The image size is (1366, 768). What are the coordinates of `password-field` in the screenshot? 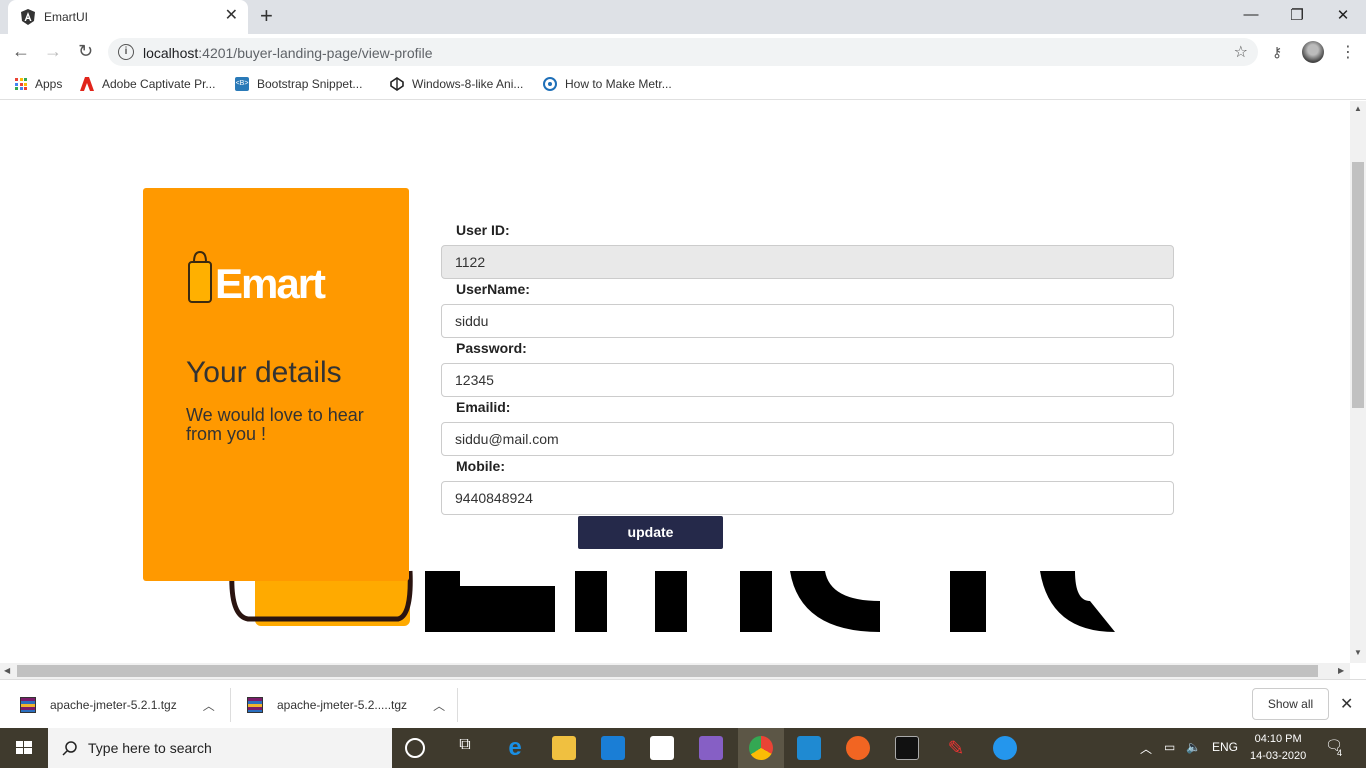 It's located at (807, 380).